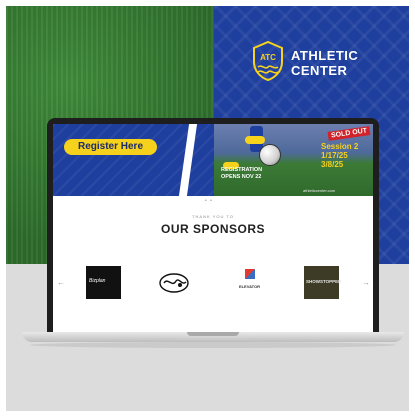  Describe the element at coordinates (213, 334) in the screenshot. I see `laptop-notch` at that location.